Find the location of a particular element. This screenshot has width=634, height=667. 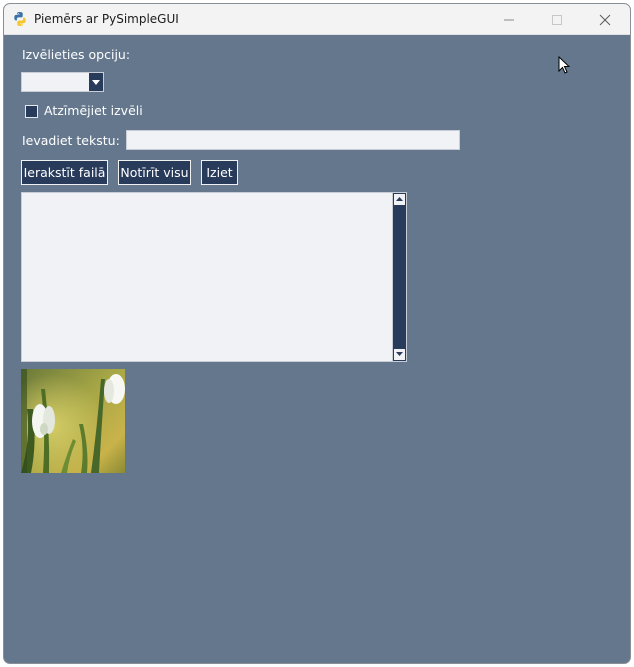

arrow-down-icon is located at coordinates (399, 354).